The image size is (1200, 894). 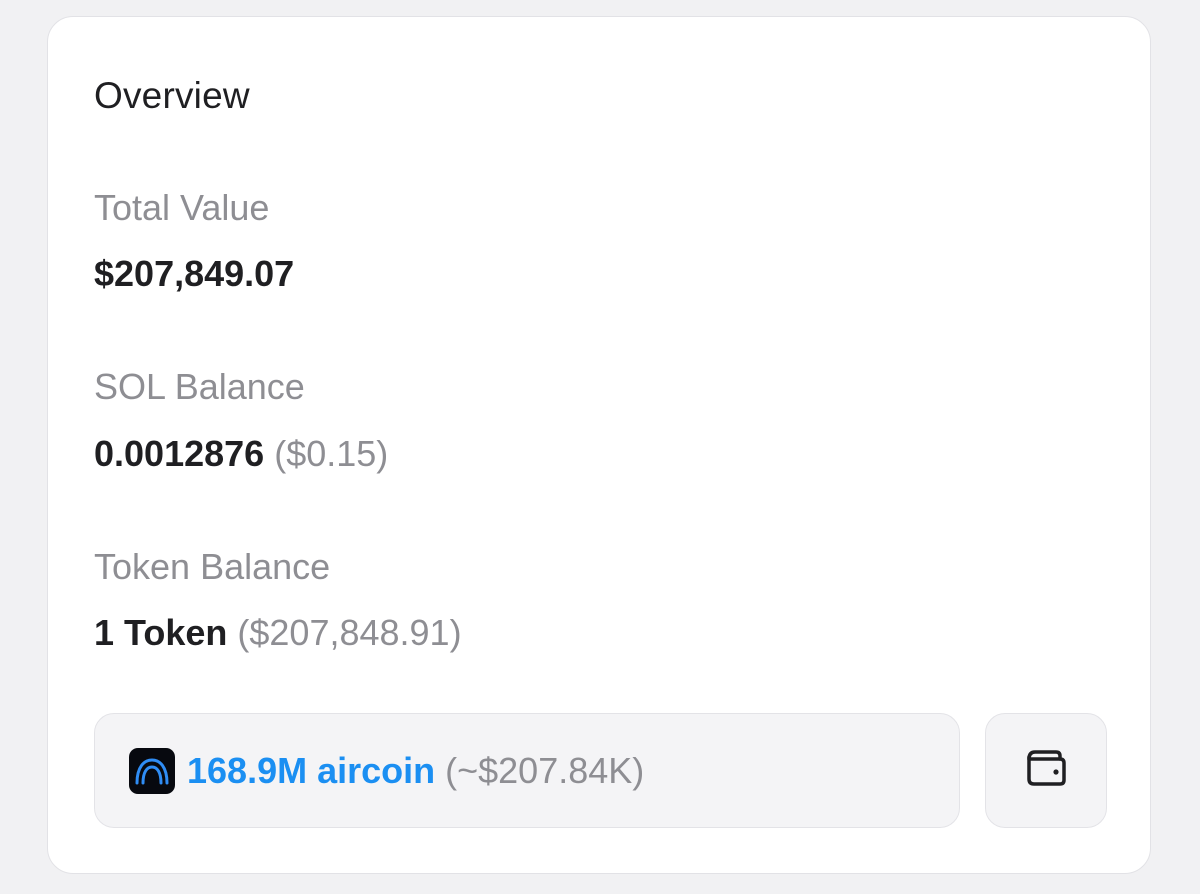 What do you see at coordinates (199, 386) in the screenshot?
I see `sol-balance-label: SOL Balance` at bounding box center [199, 386].